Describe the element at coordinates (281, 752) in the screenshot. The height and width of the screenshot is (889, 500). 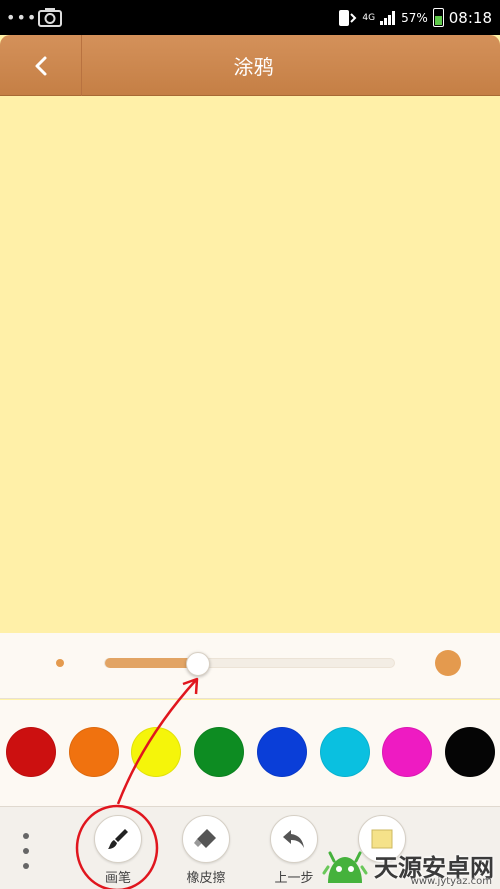
I see `color-swatch-blue` at that location.